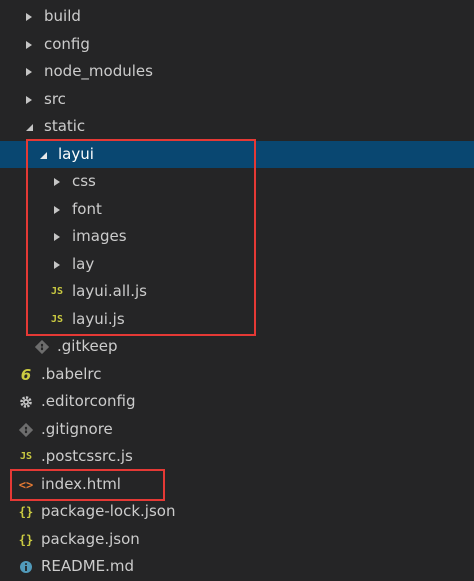 This screenshot has width=474, height=581. What do you see at coordinates (237, 429) in the screenshot?
I see `tree-item-gitignore: .gitignore` at bounding box center [237, 429].